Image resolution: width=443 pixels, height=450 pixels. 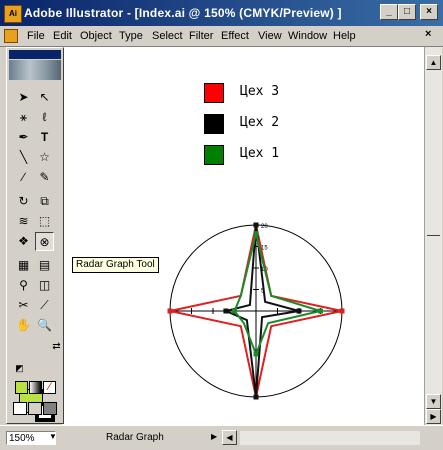 What do you see at coordinates (433, 62) in the screenshot?
I see `scroll-up-arrow-icon: ▲` at bounding box center [433, 62].